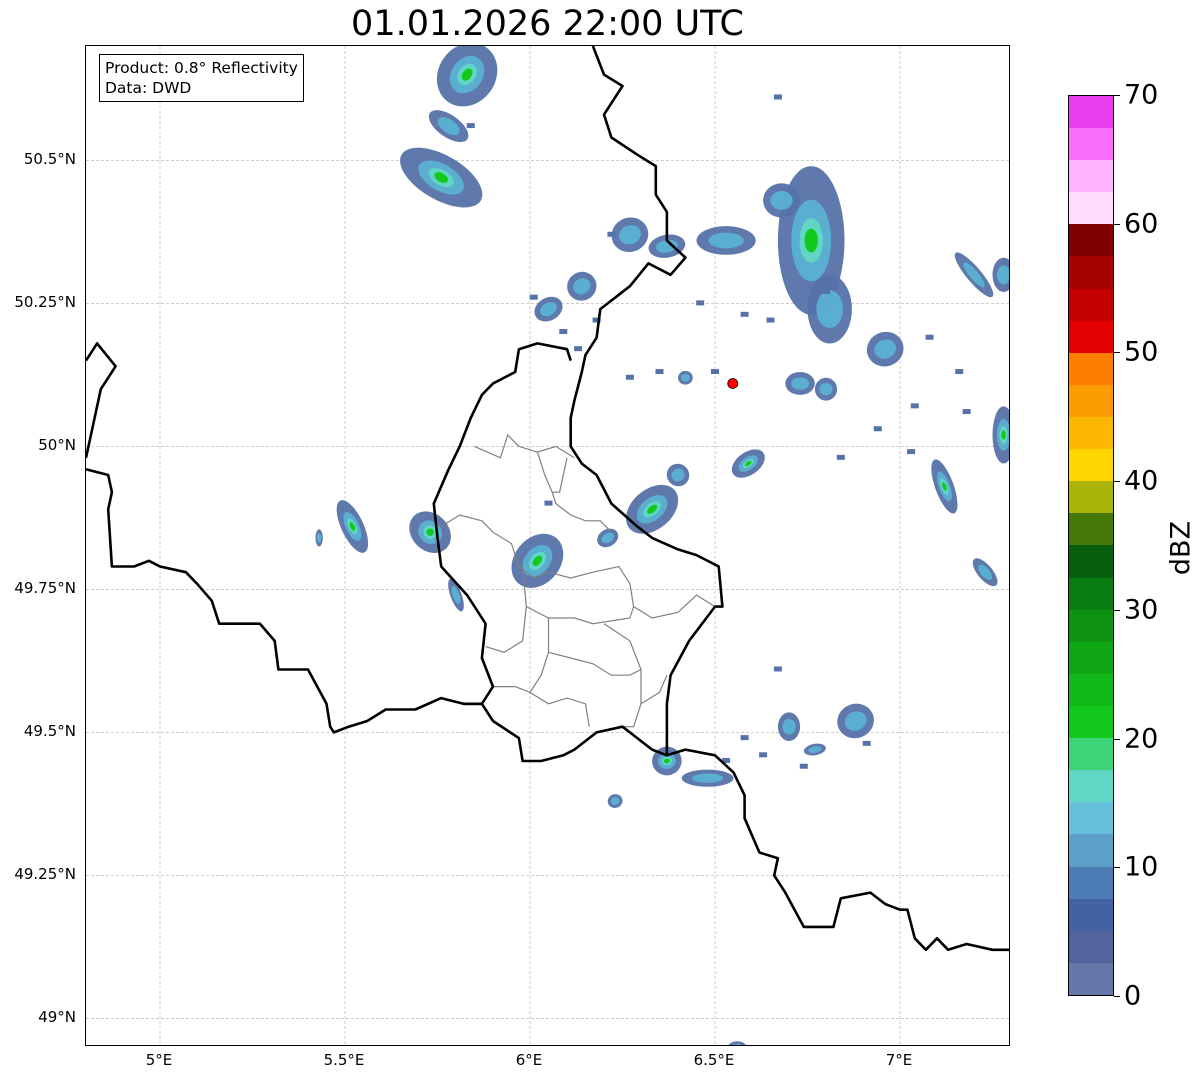 Image resolution: width=1202 pixels, height=1081 pixels. What do you see at coordinates (49, 159) in the screenshot?
I see `lat-tick-label: 50.5°N` at bounding box center [49, 159].